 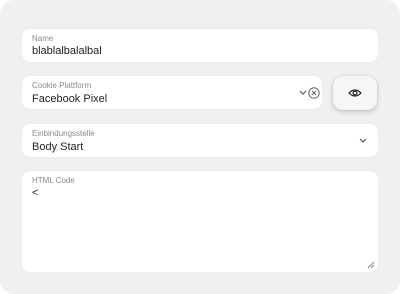 What do you see at coordinates (200, 140) in the screenshot?
I see `insertion-point-select: Einbindungsstelle Body Start` at bounding box center [200, 140].